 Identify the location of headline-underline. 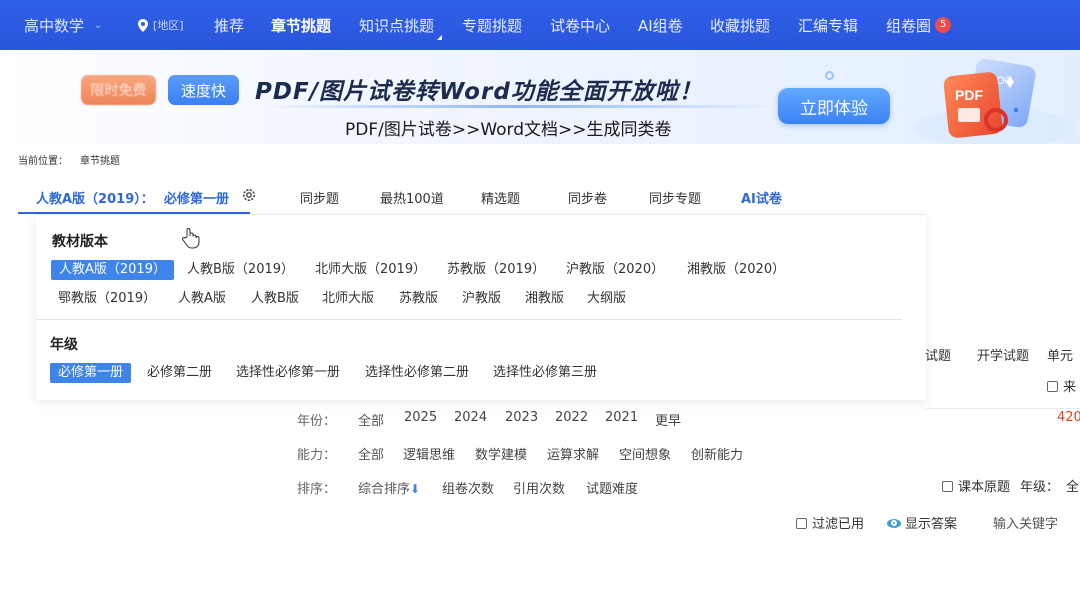
(518, 106).